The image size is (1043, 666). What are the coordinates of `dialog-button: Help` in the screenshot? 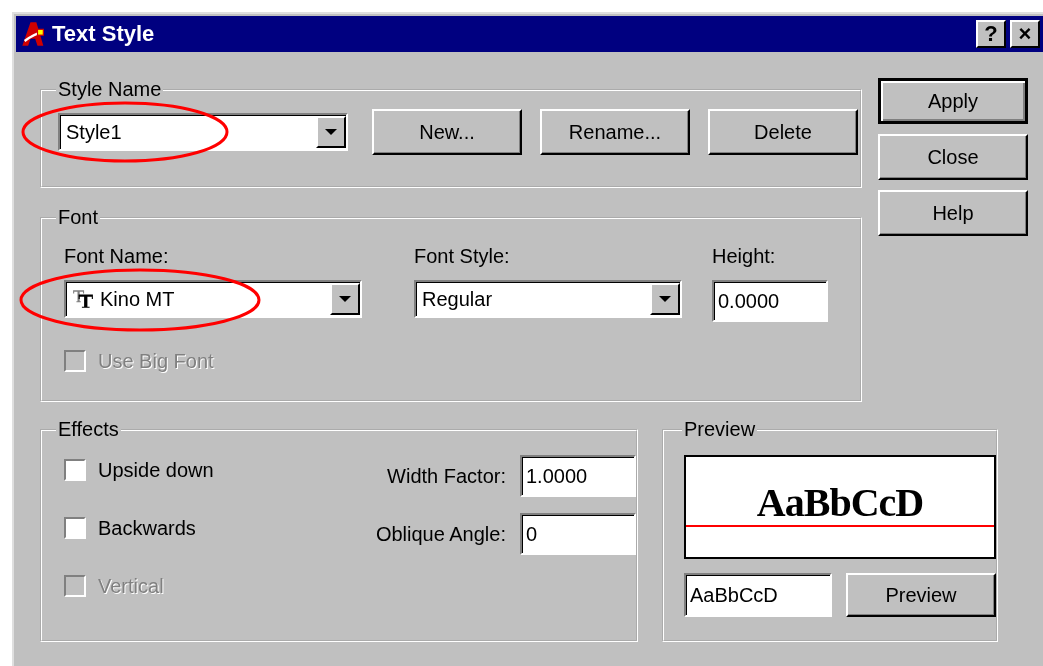 It's located at (953, 213).